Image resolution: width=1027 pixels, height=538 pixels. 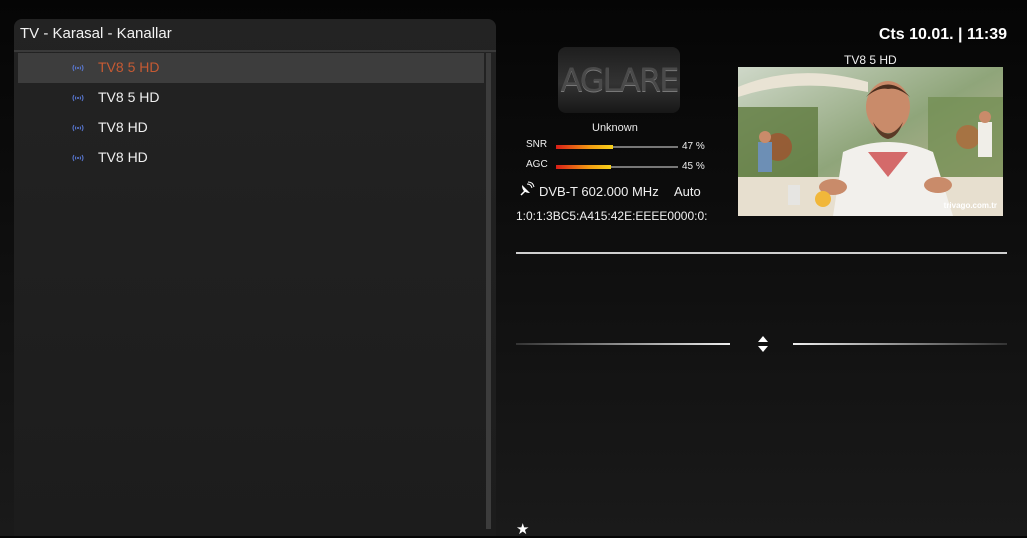 I want to click on agc-meter, so click(x=617, y=167).